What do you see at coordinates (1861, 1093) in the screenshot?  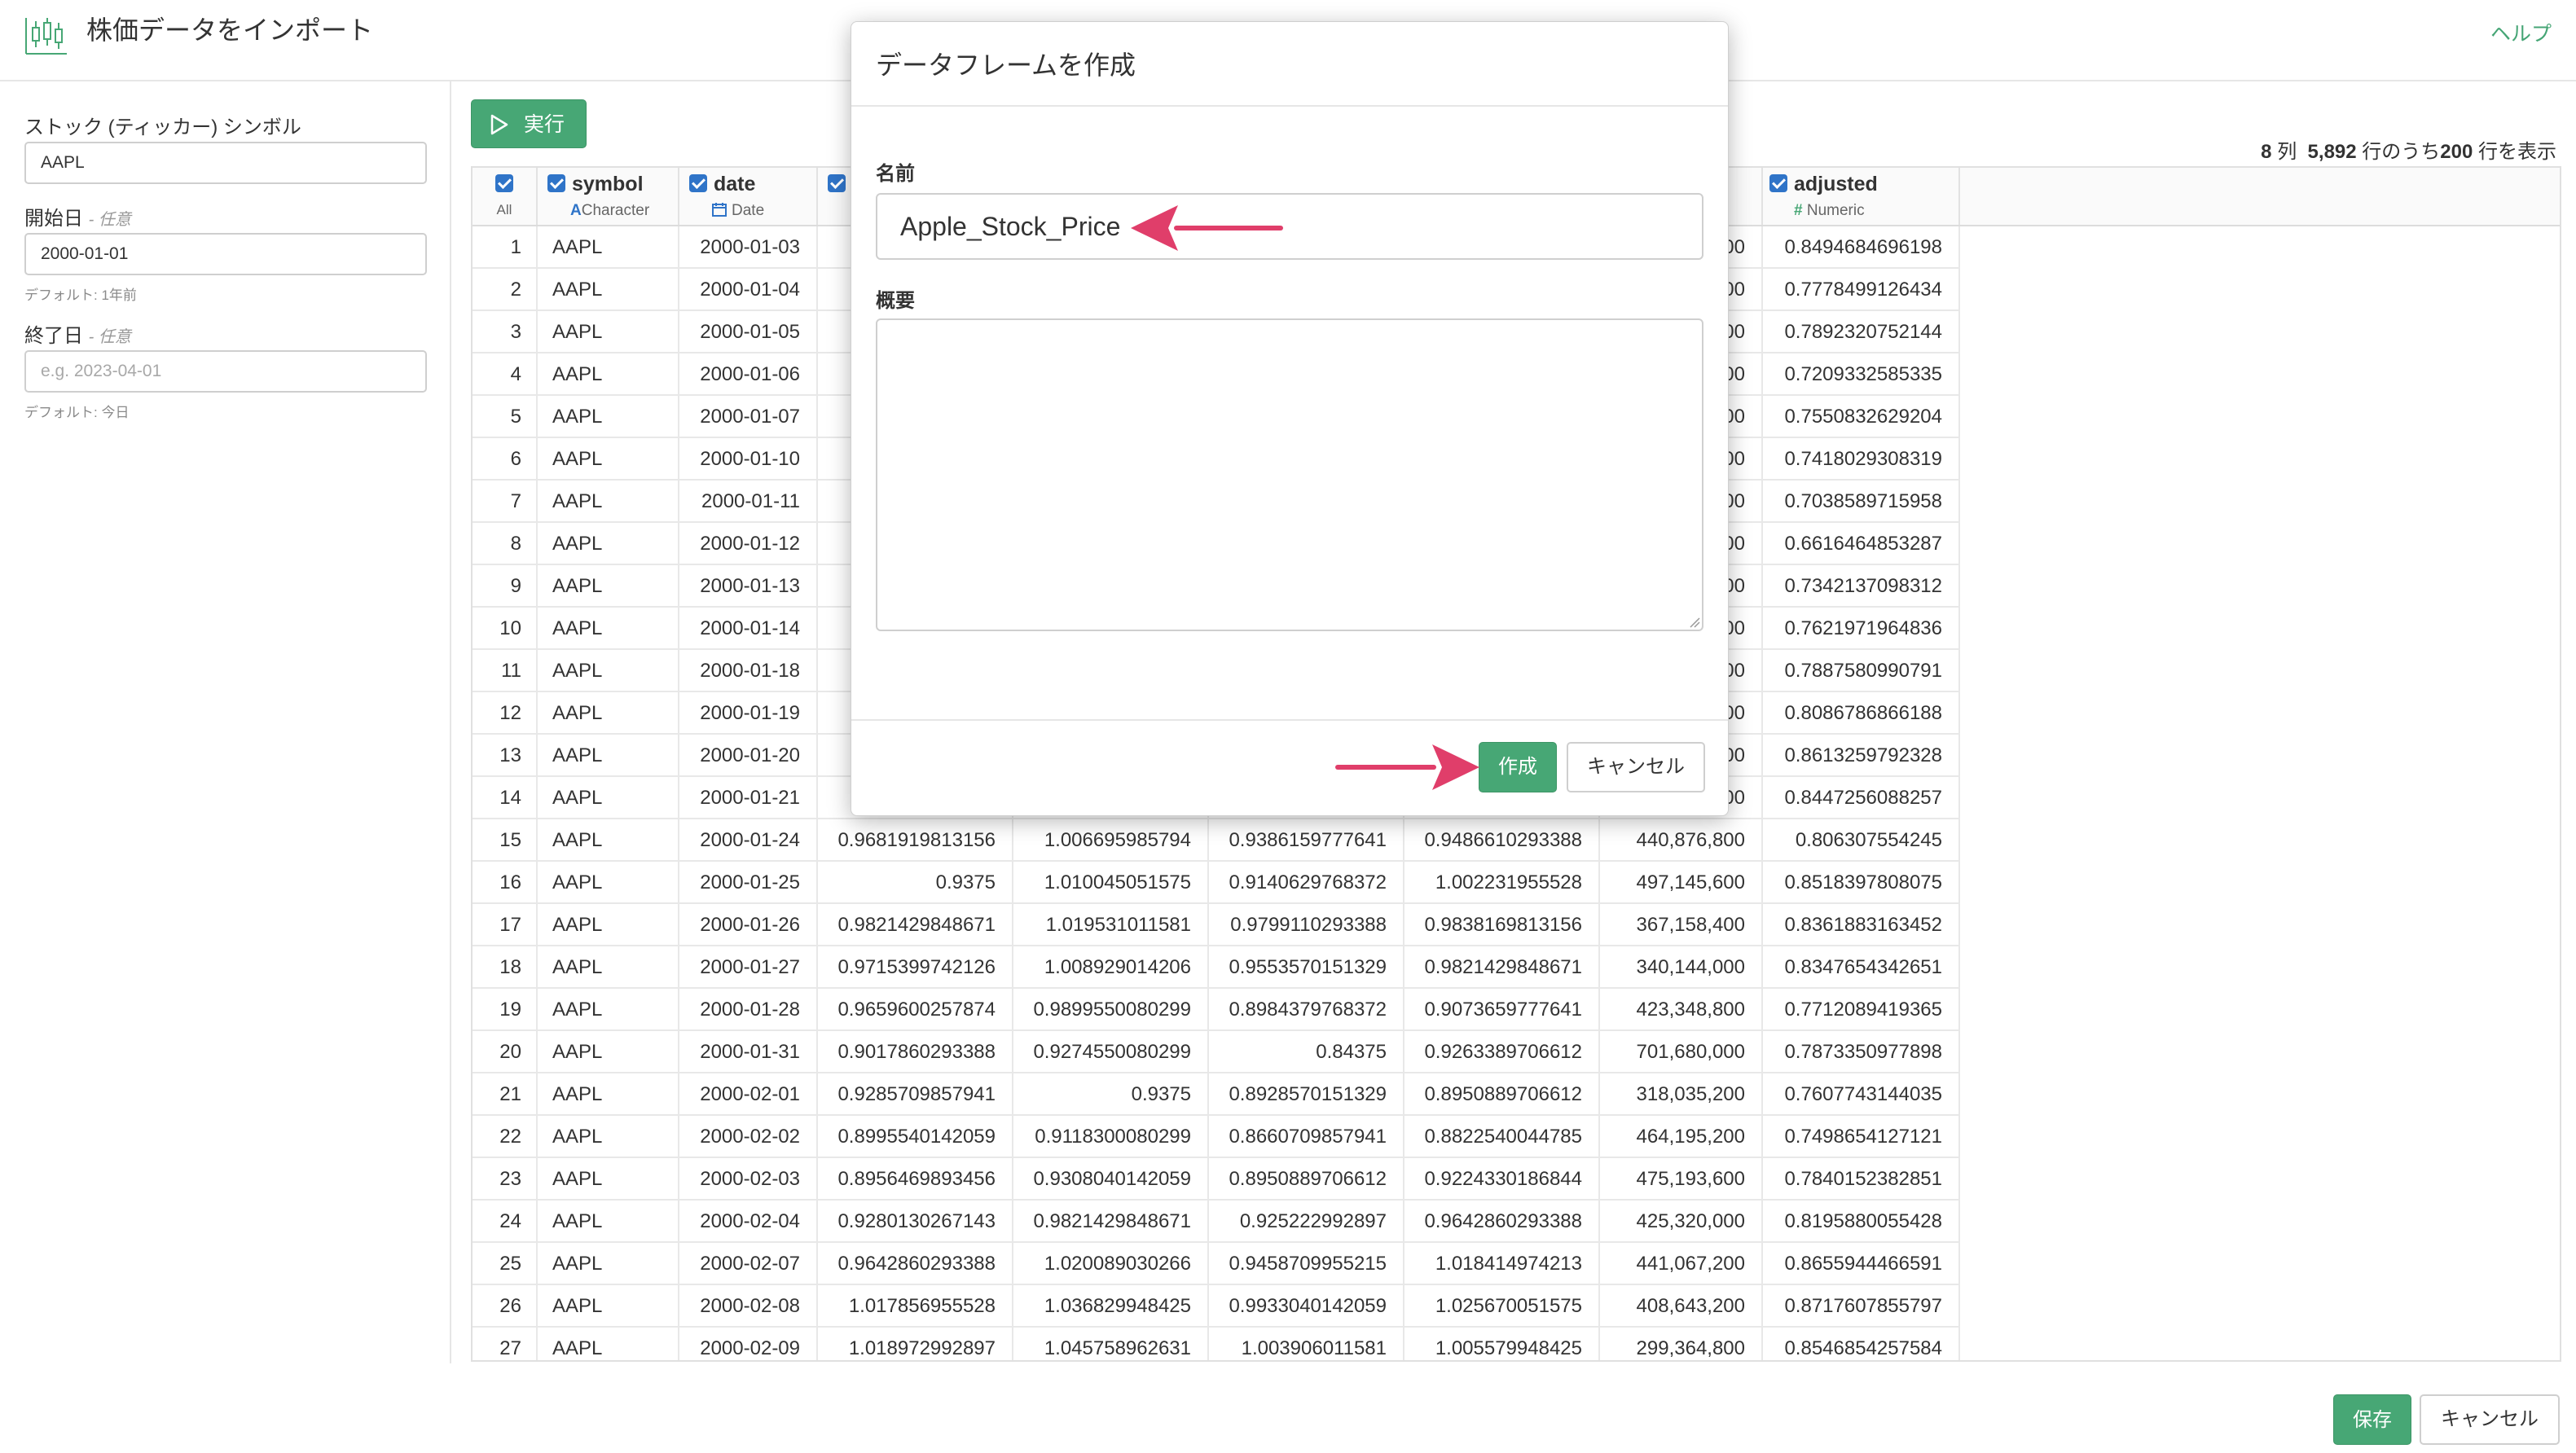 I see `table-cell: 0.7607743144035` at bounding box center [1861, 1093].